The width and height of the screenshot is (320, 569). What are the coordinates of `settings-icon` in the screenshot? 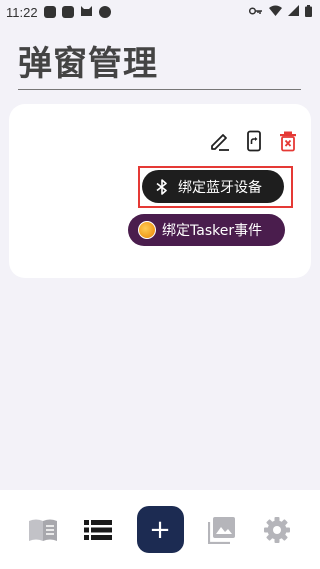 It's located at (277, 529).